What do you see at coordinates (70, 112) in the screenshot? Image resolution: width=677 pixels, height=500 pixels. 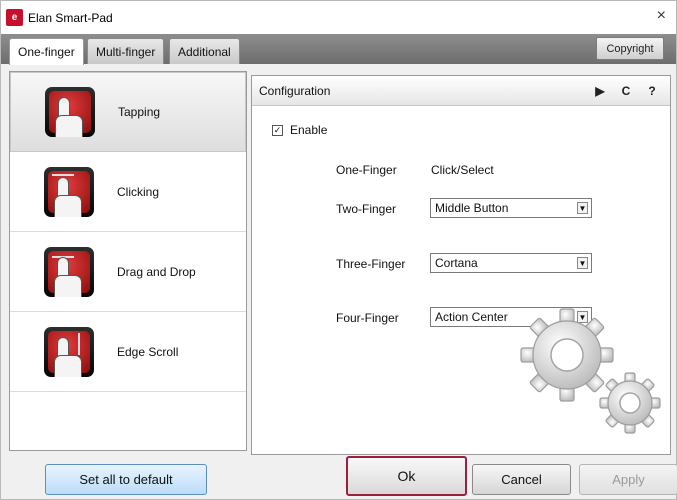 I see `tap-gesture-icon` at bounding box center [70, 112].